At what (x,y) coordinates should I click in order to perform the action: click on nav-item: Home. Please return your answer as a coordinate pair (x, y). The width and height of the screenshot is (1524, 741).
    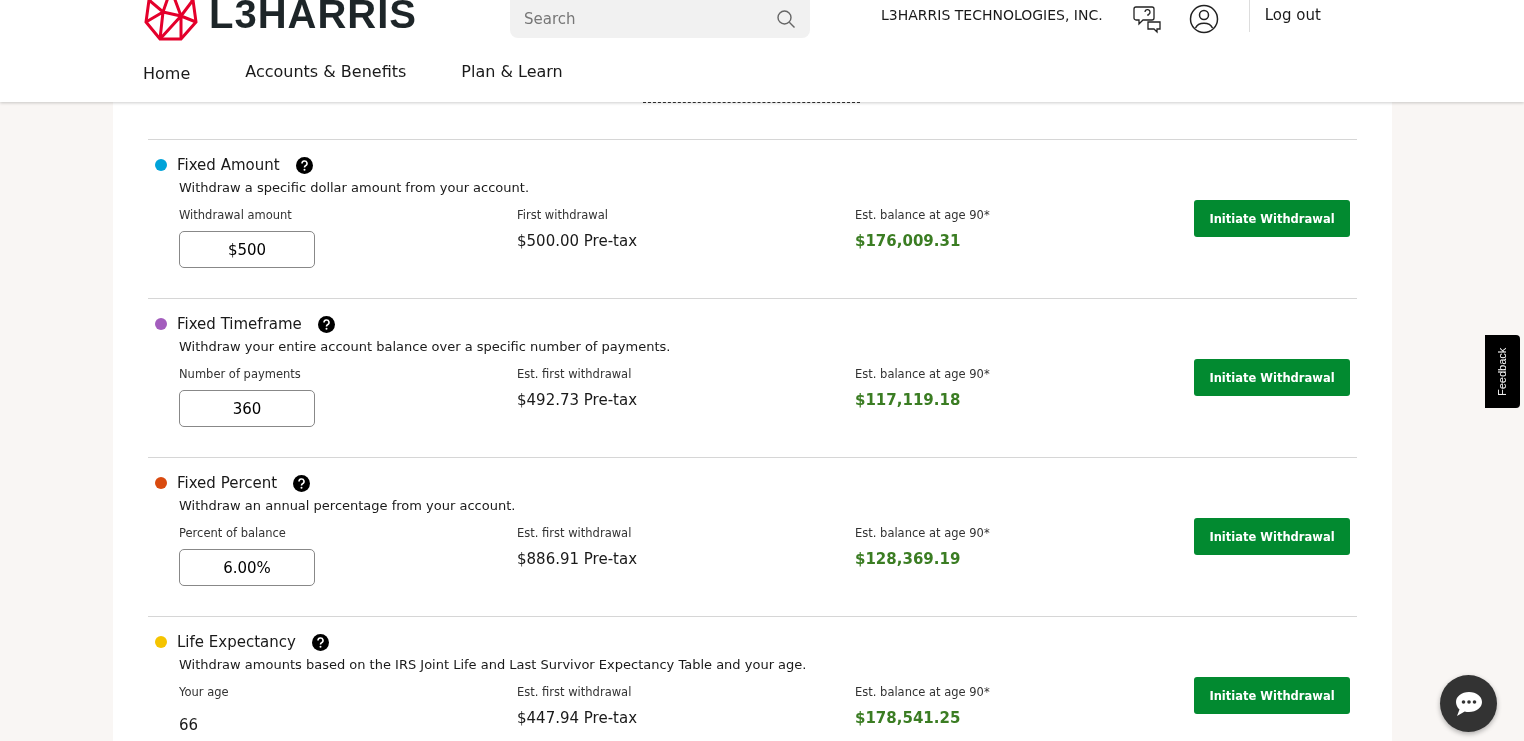
    Looking at the image, I should click on (167, 73).